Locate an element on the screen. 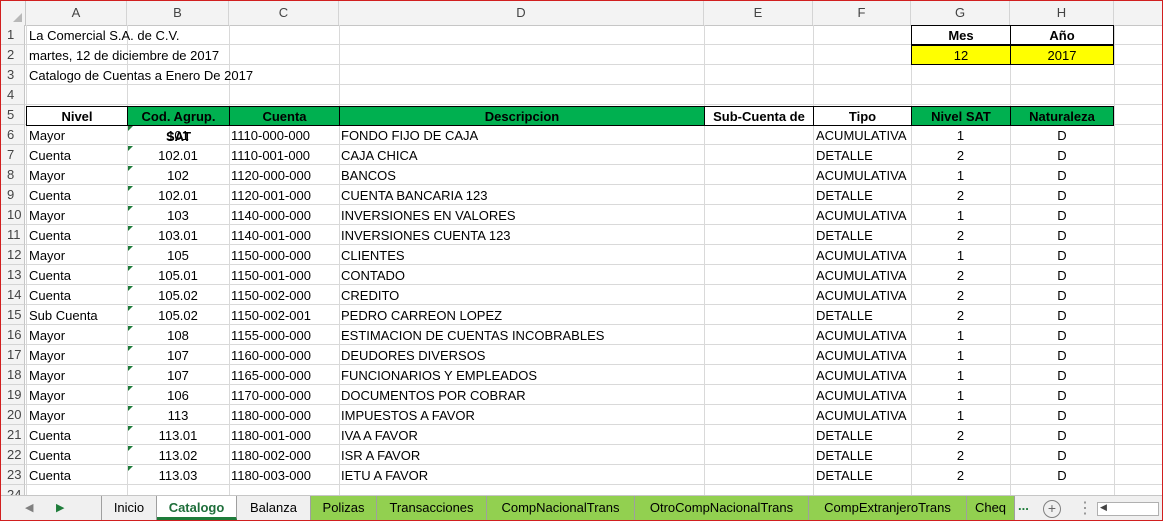 Image resolution: width=1163 pixels, height=521 pixels. cuenta-cell: 1120-001-000 is located at coordinates (284, 196).